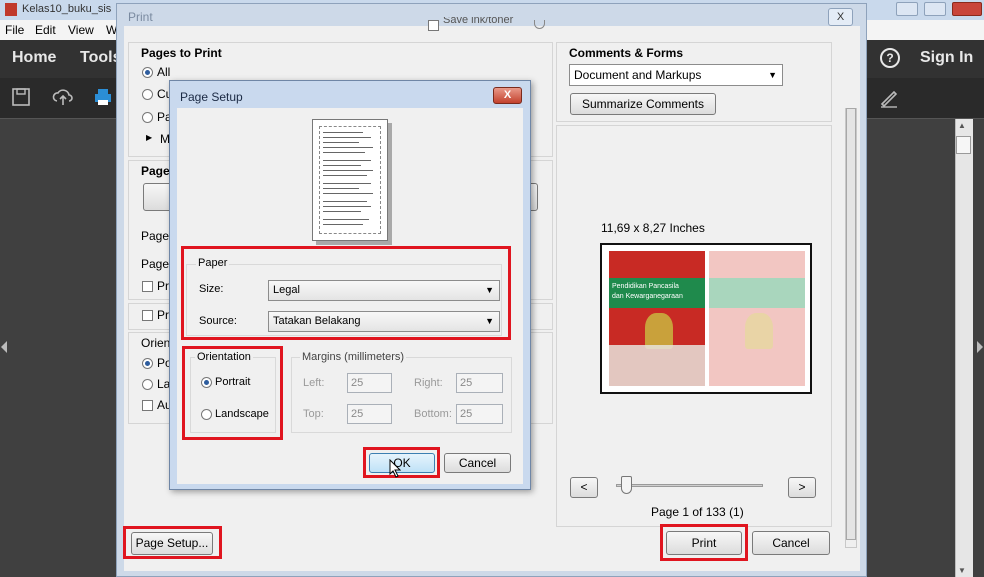 Image resolution: width=984 pixels, height=577 pixels. Describe the element at coordinates (147, 315) in the screenshot. I see `print-both-sides-checkbox` at that location.